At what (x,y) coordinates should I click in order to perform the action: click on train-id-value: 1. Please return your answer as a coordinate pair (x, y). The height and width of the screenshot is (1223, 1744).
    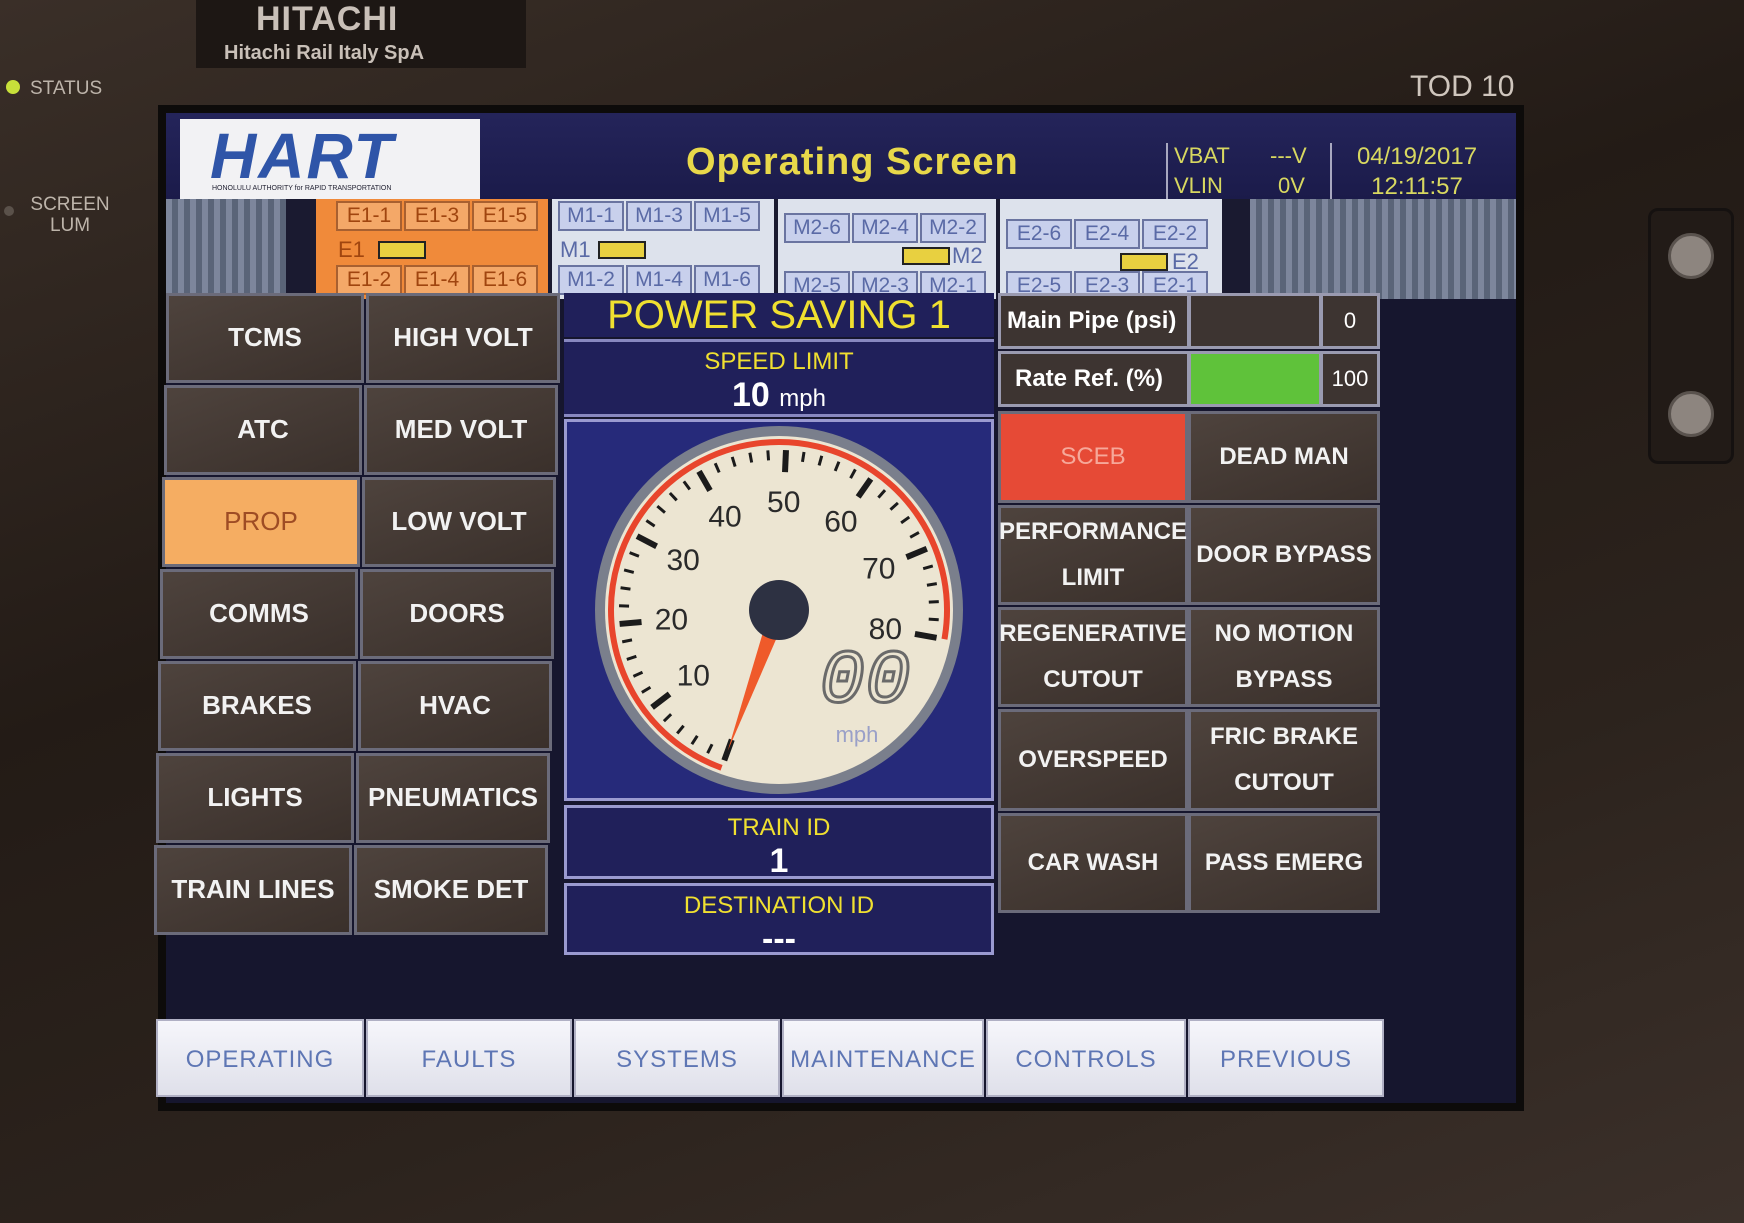
    Looking at the image, I should click on (779, 861).